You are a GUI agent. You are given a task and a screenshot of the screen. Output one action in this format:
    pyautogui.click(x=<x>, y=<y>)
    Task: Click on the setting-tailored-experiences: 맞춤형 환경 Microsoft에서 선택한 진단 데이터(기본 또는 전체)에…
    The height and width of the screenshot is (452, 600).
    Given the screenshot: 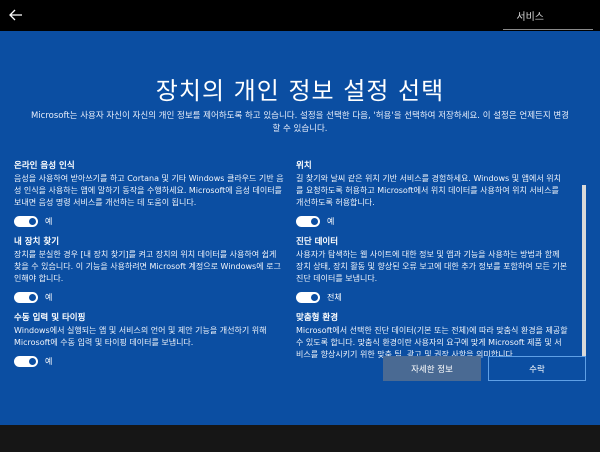 What is the action you would take?
    pyautogui.click(x=432, y=336)
    